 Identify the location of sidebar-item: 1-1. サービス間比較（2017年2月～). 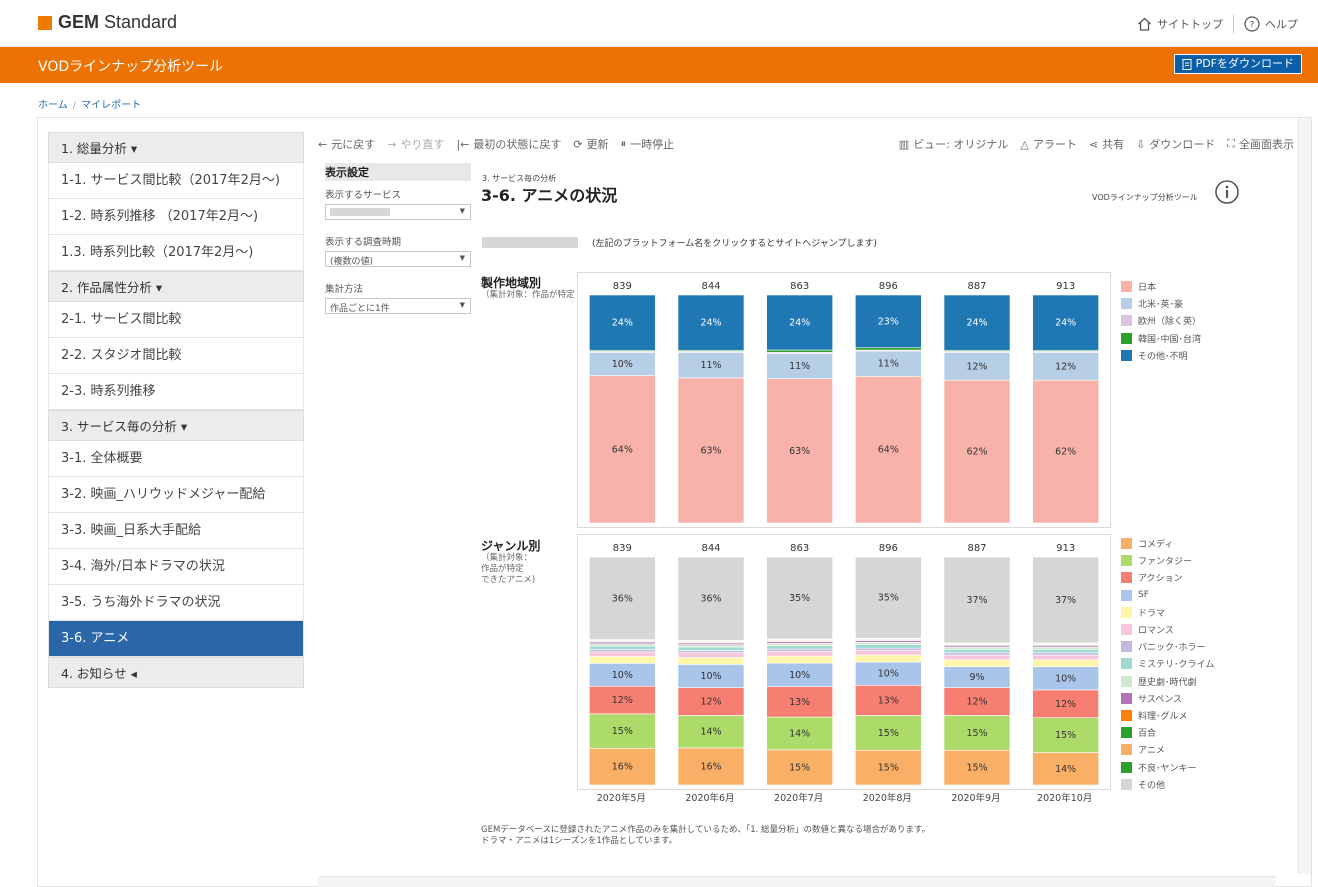
(176, 181).